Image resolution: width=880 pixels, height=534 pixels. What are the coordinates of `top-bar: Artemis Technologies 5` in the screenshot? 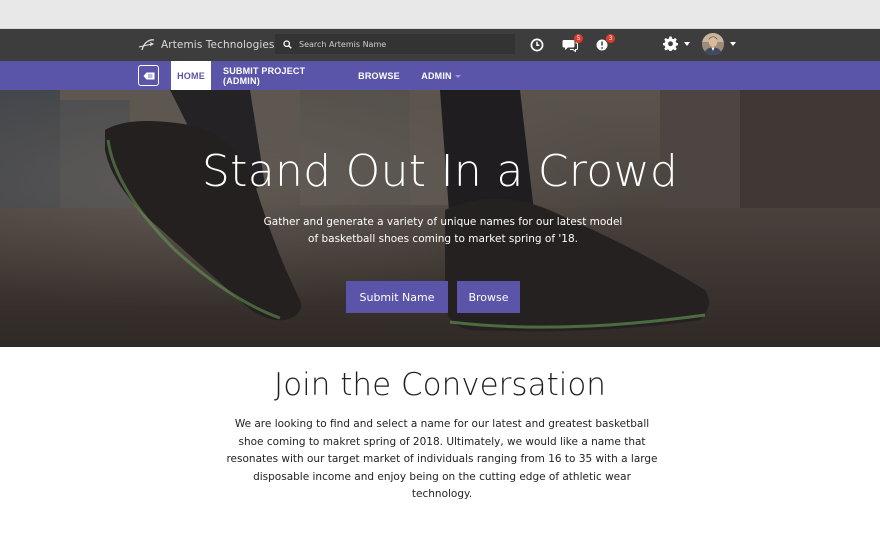 It's located at (440, 45).